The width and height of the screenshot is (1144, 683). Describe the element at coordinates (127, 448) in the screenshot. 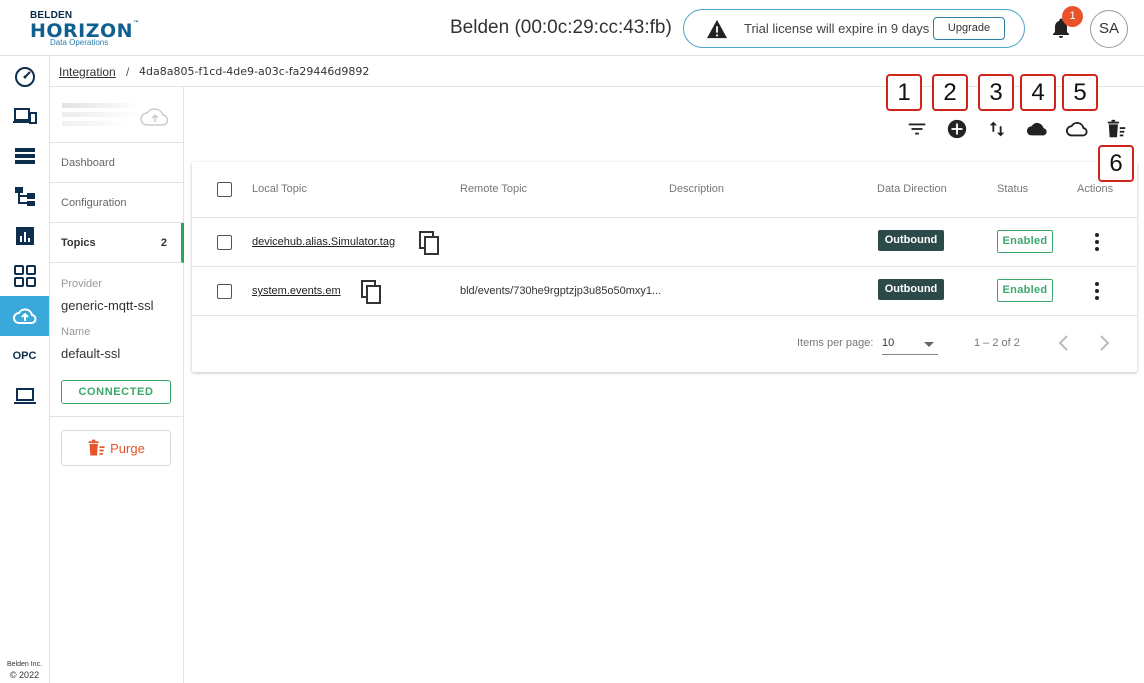

I see `purge-label: Purge` at that location.